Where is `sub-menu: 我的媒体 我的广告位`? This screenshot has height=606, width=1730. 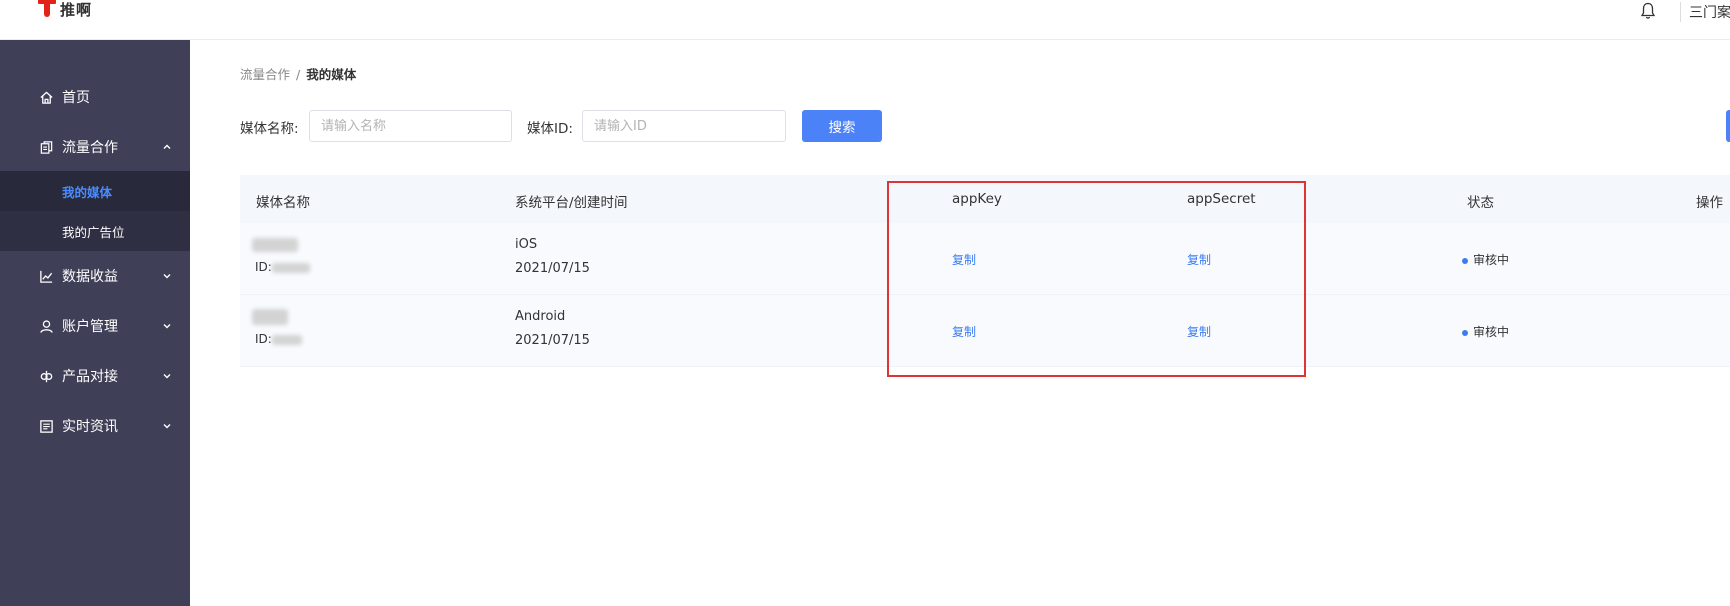 sub-menu: 我的媒体 我的广告位 is located at coordinates (95, 211).